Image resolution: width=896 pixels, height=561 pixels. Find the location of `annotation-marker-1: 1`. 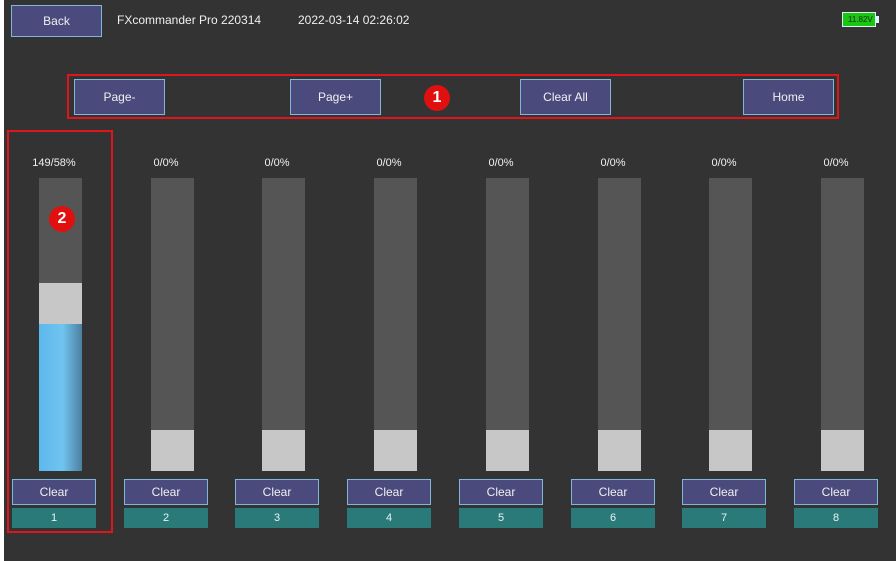

annotation-marker-1: 1 is located at coordinates (437, 98).